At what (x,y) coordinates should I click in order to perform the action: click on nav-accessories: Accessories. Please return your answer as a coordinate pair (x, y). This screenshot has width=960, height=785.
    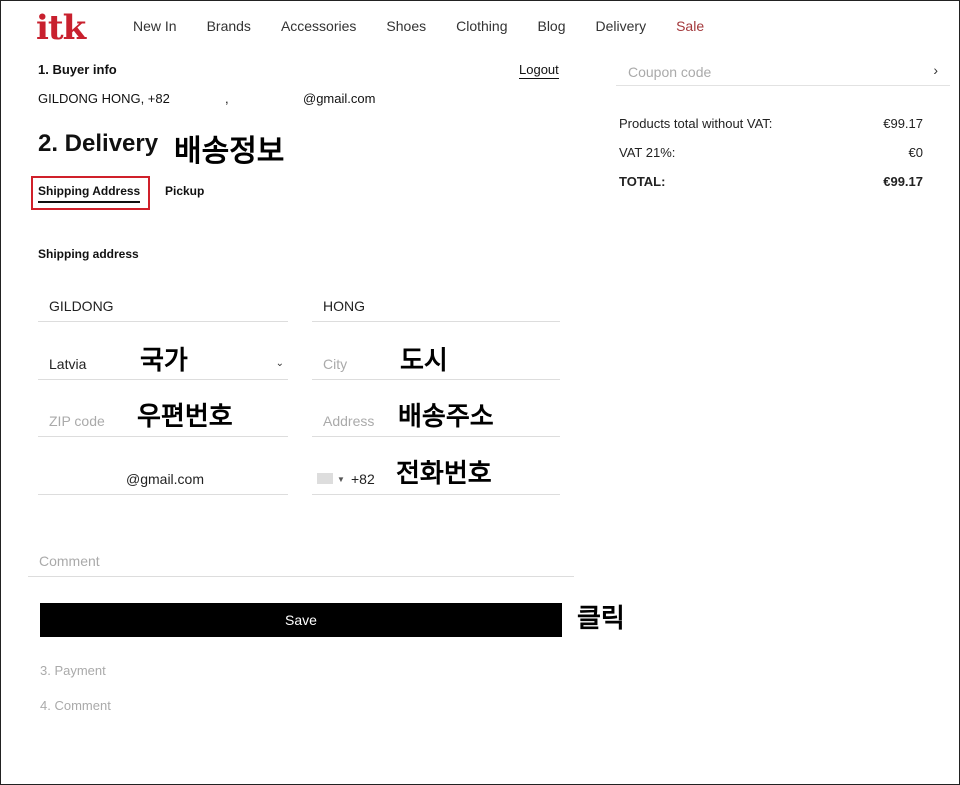
    Looking at the image, I should click on (318, 26).